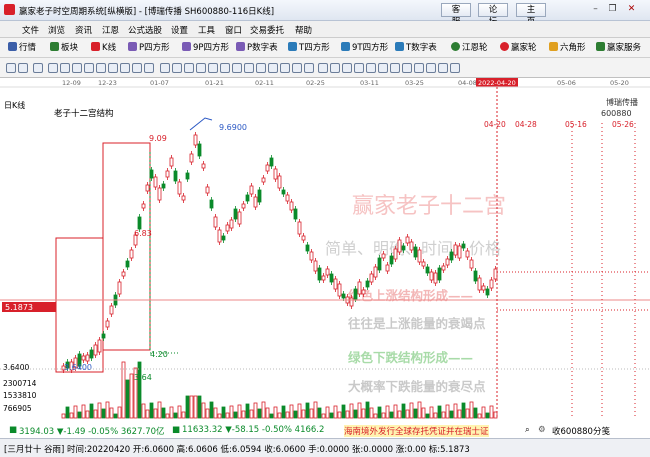 Image resolution: width=650 pixels, height=457 pixels. Describe the element at coordinates (17, 408) in the screenshot. I see `volume-label-3: 766905` at that location.